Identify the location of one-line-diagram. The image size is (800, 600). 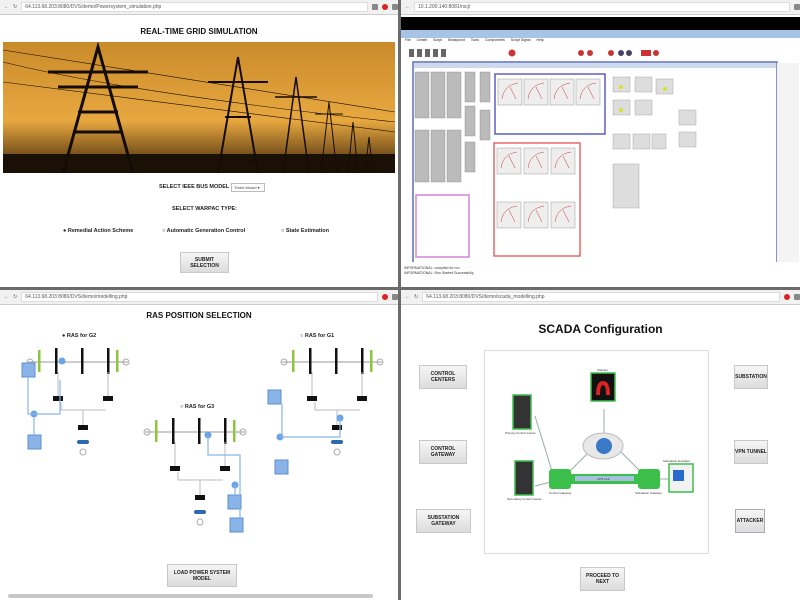
(202, 440).